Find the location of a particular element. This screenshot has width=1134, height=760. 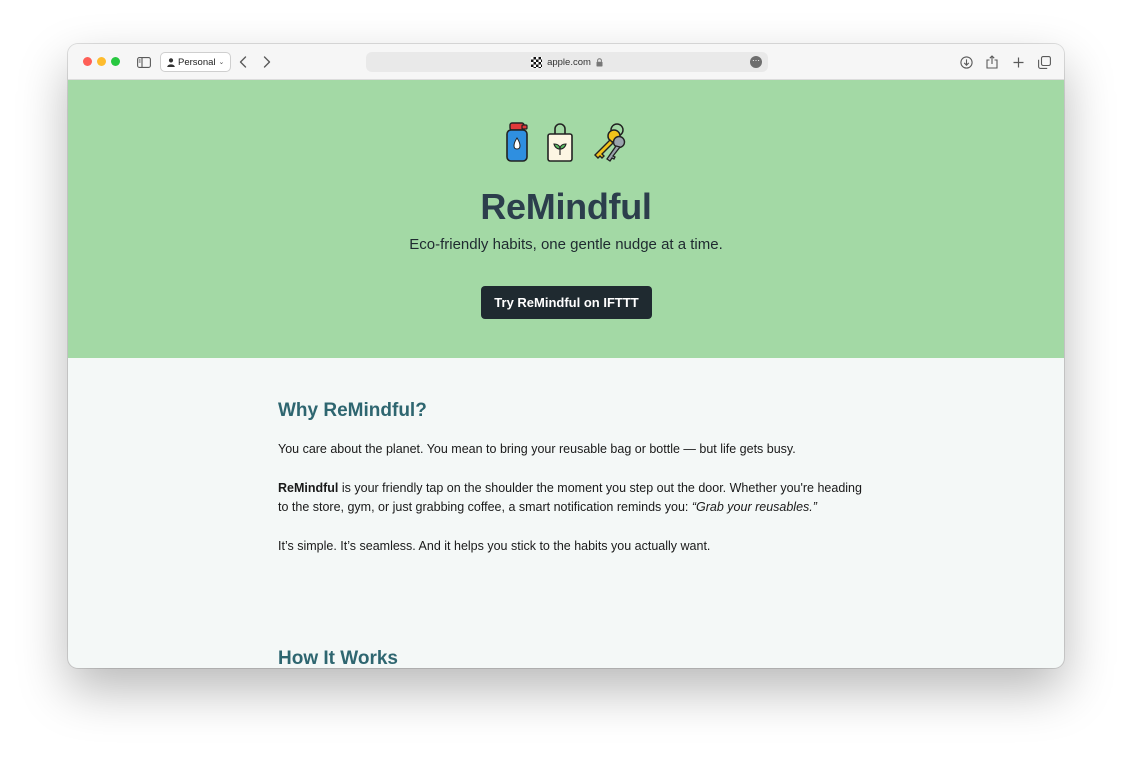

reusable-bag-icon is located at coordinates (560, 142).